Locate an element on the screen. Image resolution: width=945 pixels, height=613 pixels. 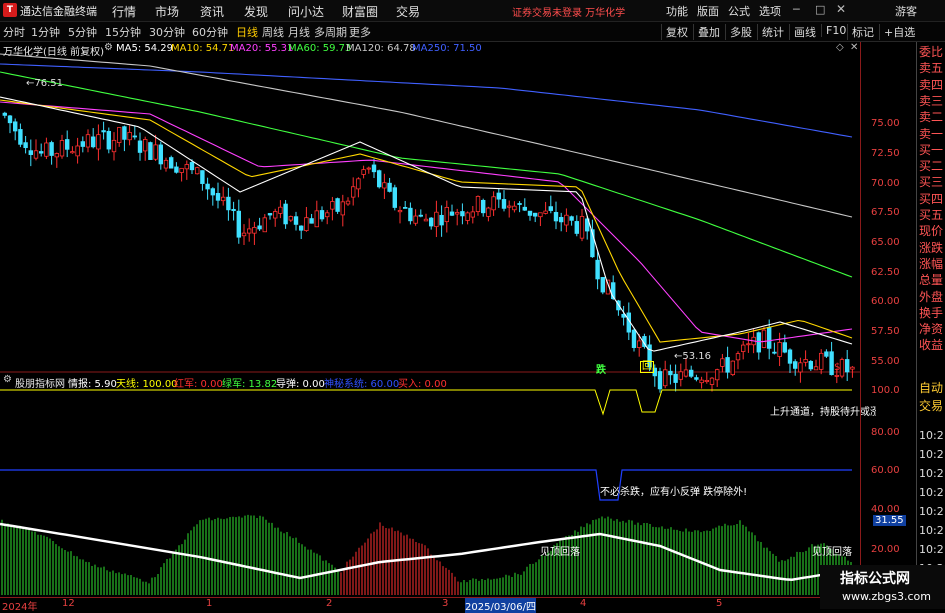
date-label: 1 is located at coordinates (209, 603).